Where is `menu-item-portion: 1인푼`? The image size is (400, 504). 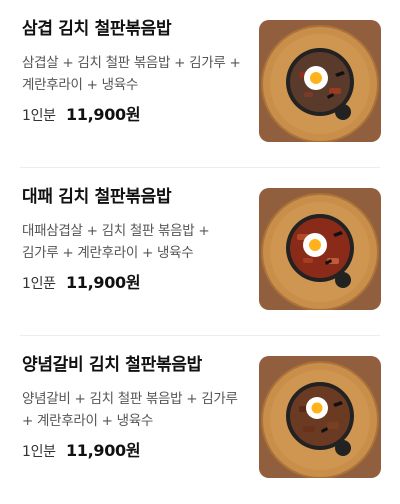 menu-item-portion: 1인푼 is located at coordinates (39, 284).